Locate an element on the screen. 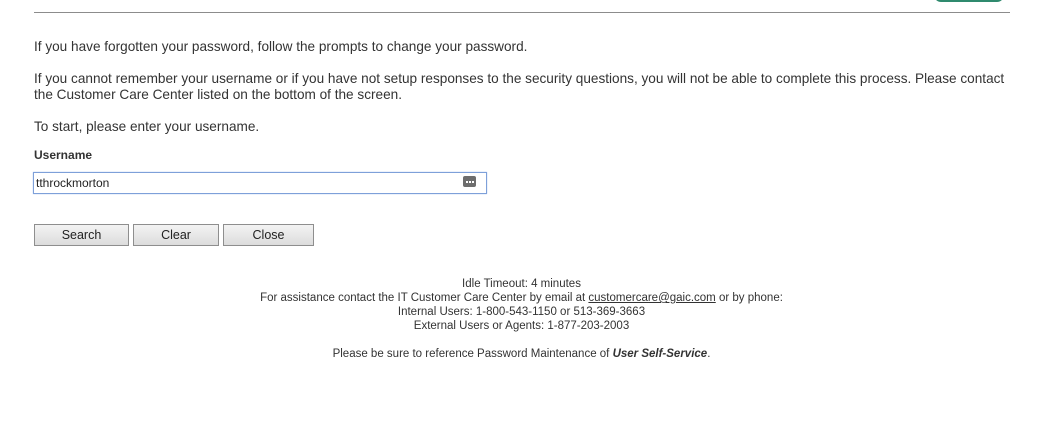 Image resolution: width=1041 pixels, height=433 pixels. instruction-start: To start, please enter your username. is located at coordinates (147, 126).